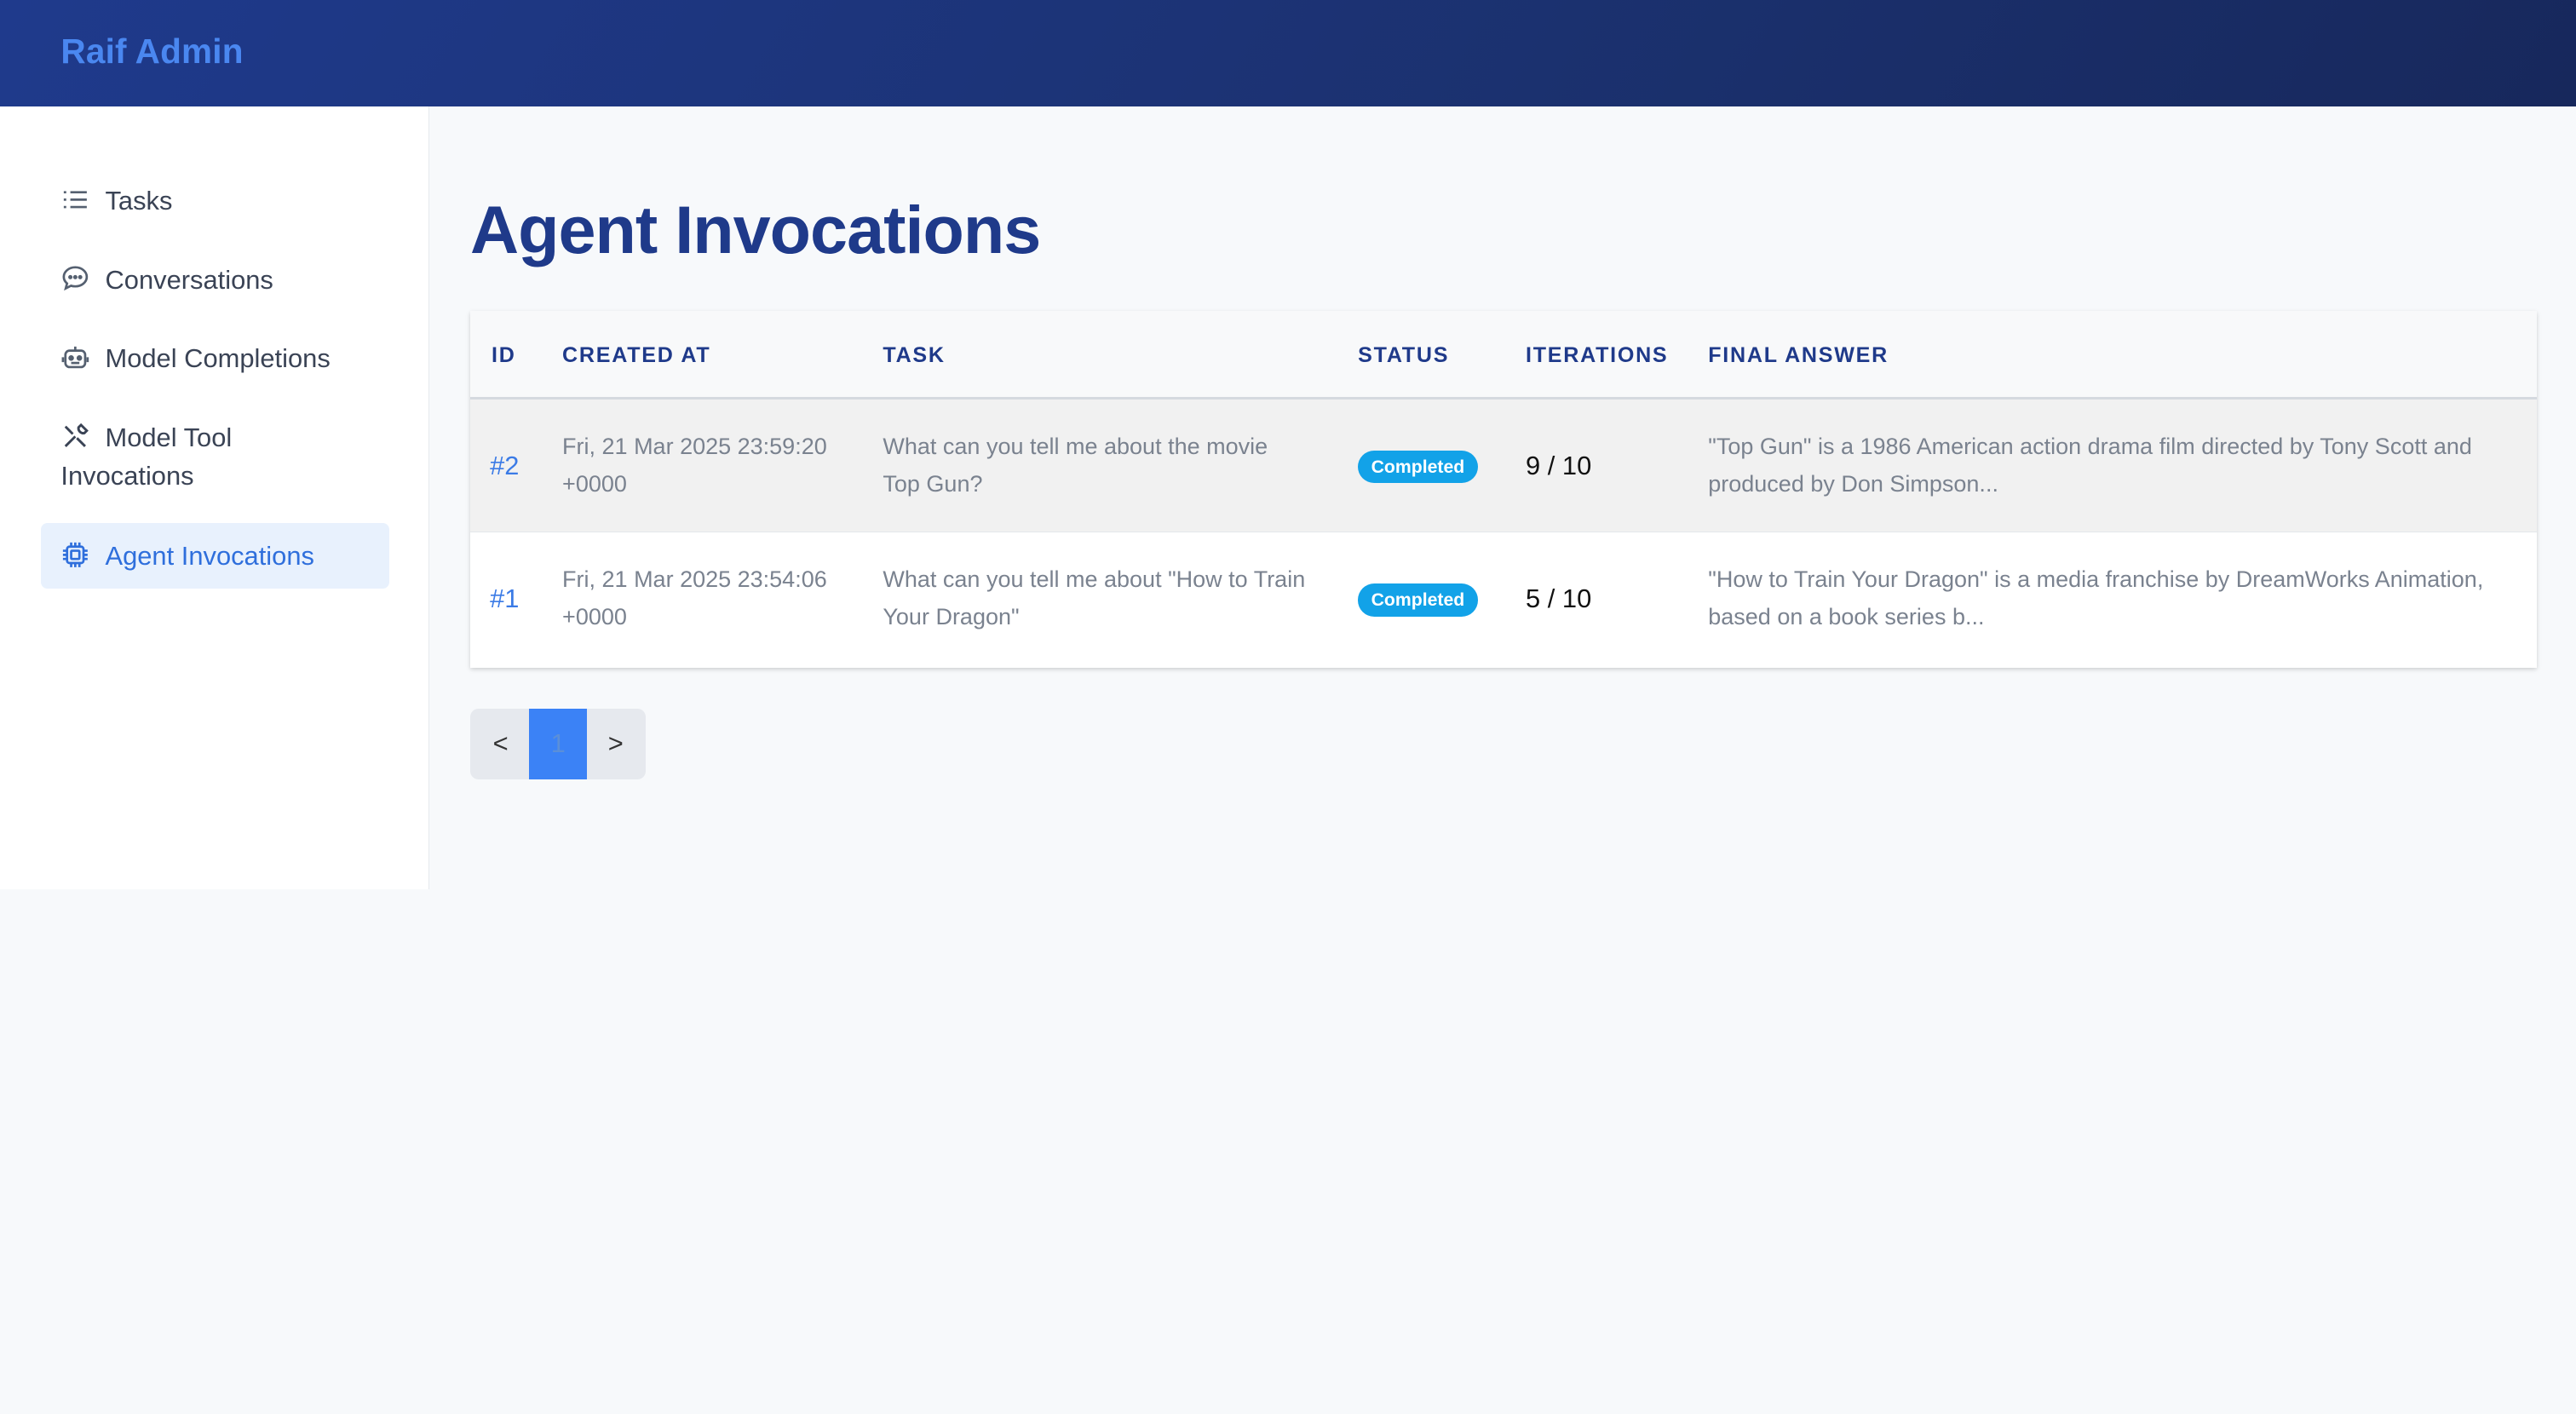  What do you see at coordinates (1559, 598) in the screenshot?
I see `row-iterations: 5 / 10` at bounding box center [1559, 598].